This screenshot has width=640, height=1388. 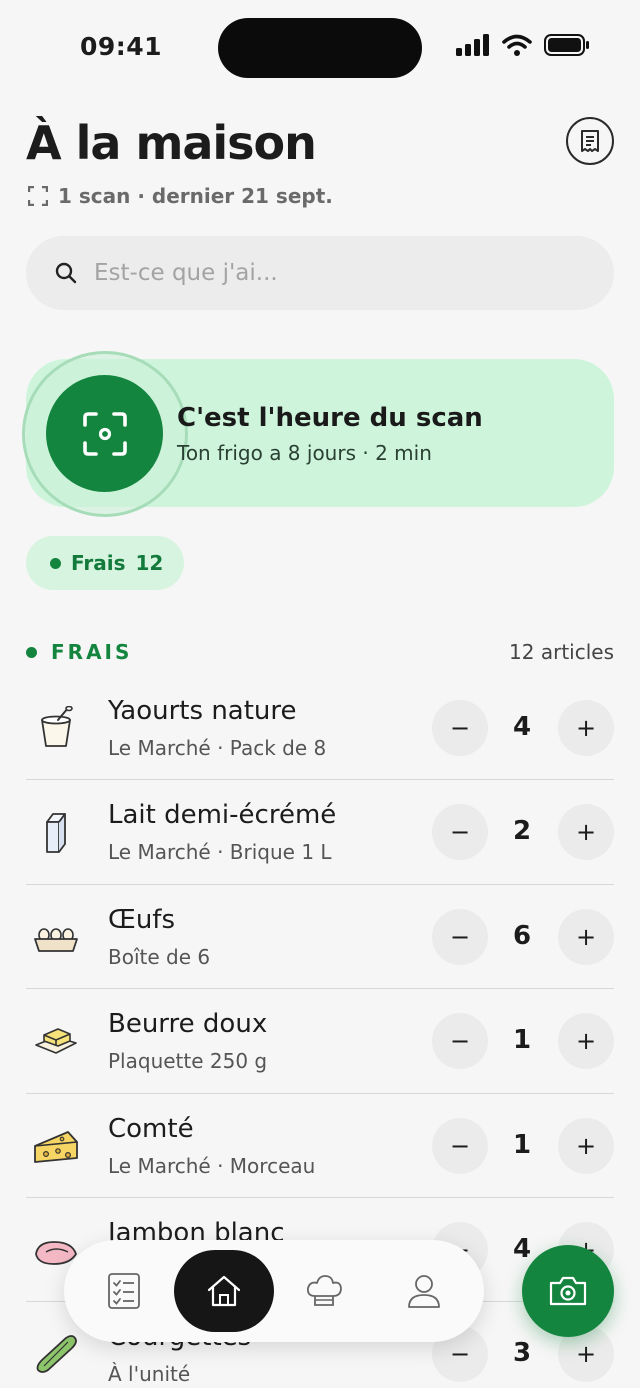 I want to click on quantity-value: 3, so click(x=522, y=1353).